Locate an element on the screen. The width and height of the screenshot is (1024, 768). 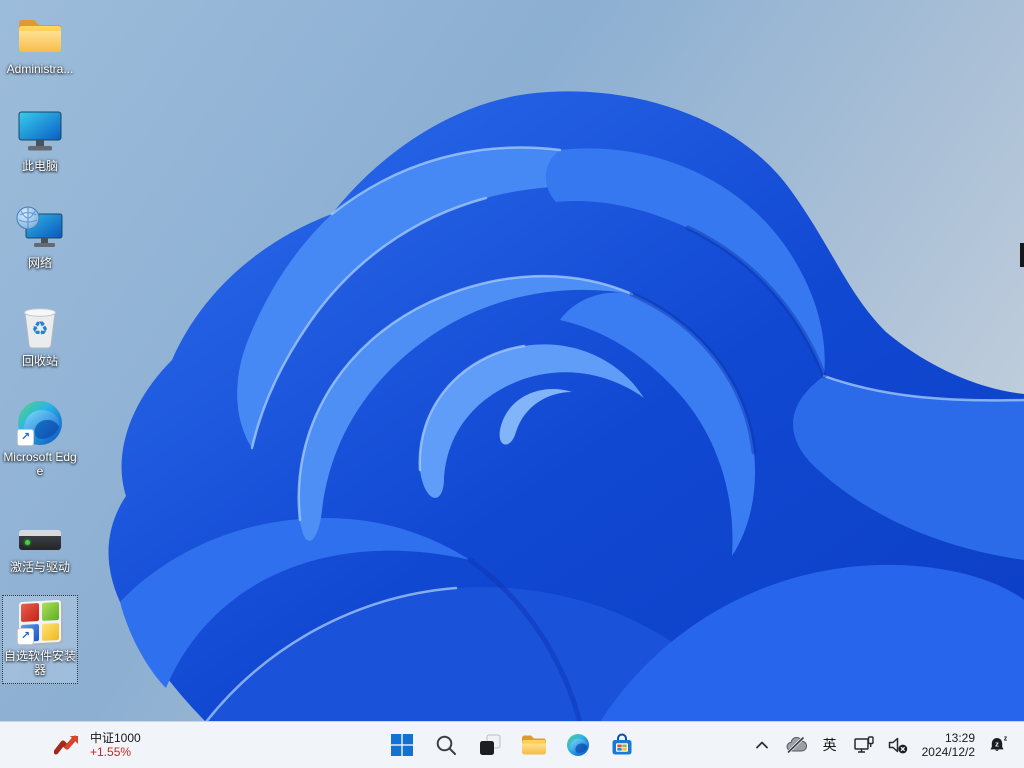
system-tray: 英 13:29 2024/12/2 z z is located at coordinates (884, 745).